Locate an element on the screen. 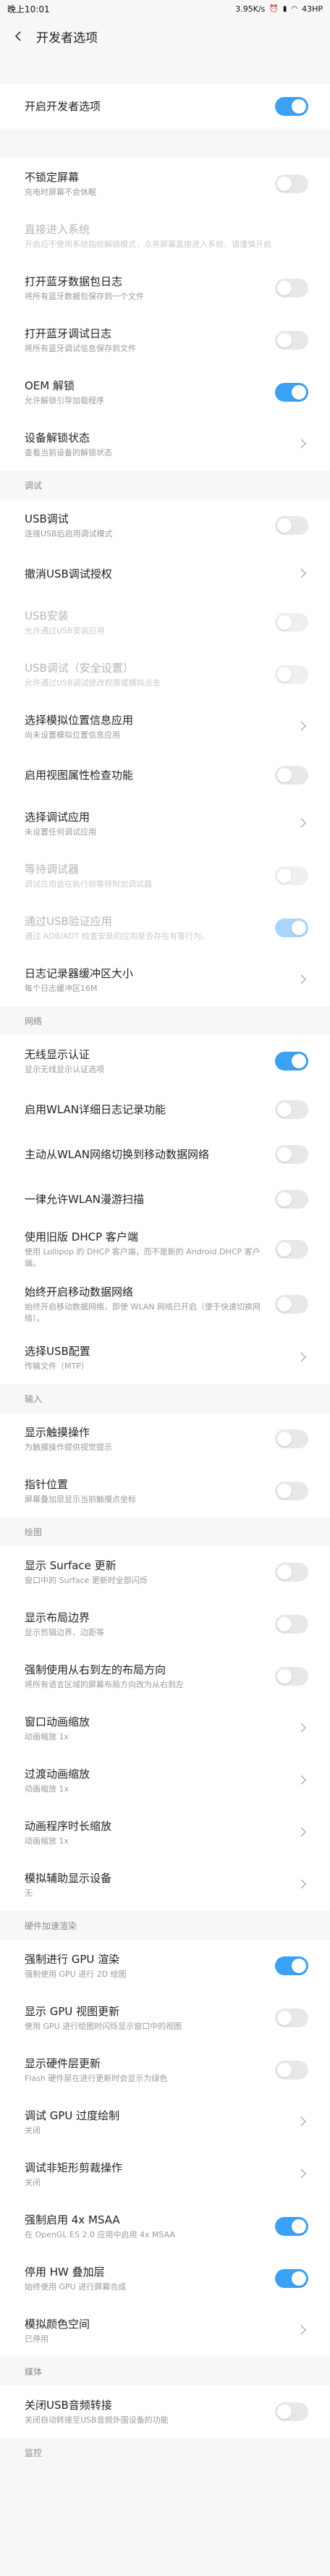  setting-row: 模拟颜色空间 已停用 is located at coordinates (165, 2331).